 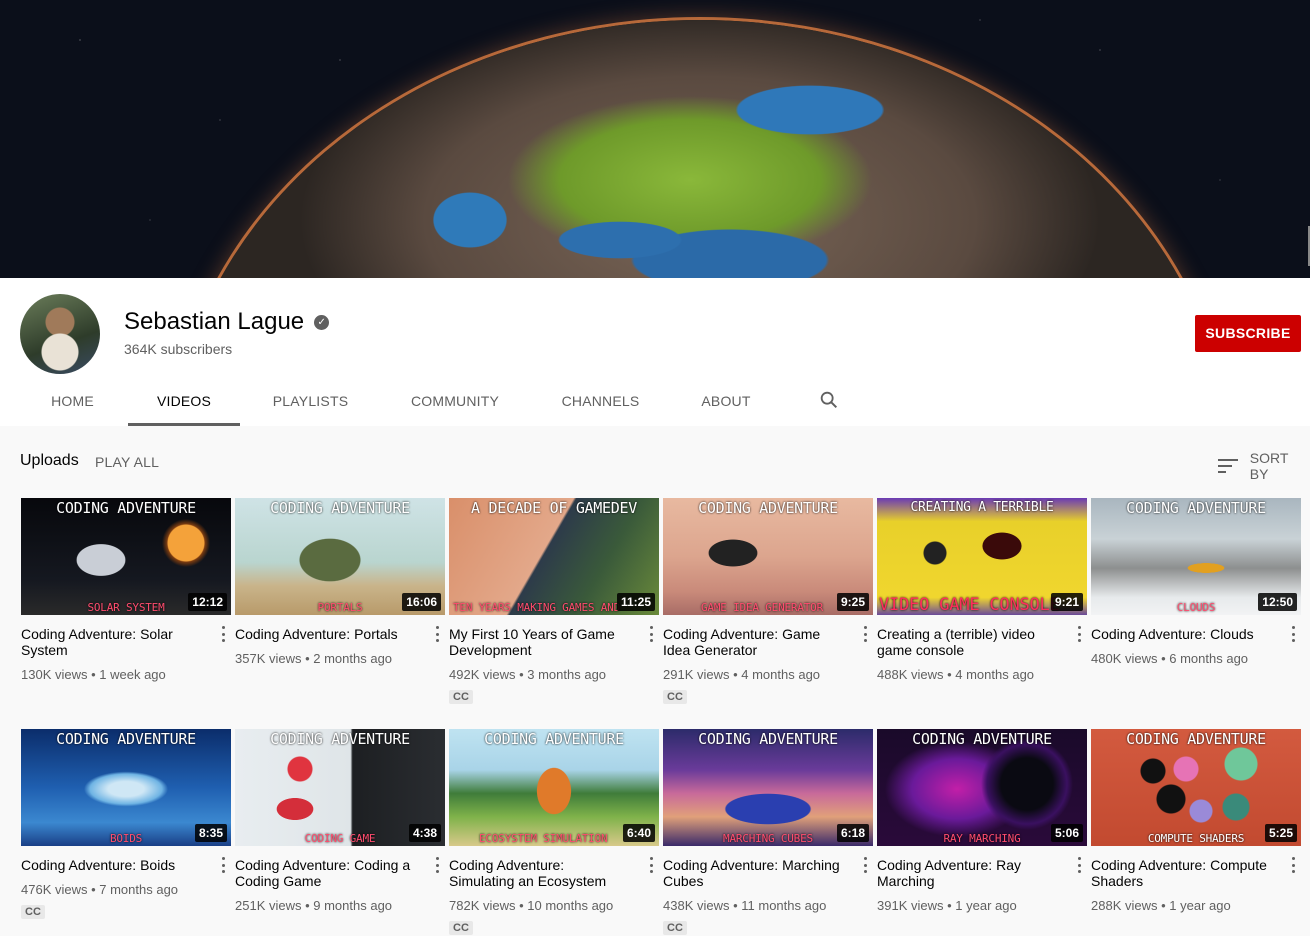 What do you see at coordinates (327, 634) in the screenshot?
I see `video-title: Coding Adventure: Portals` at bounding box center [327, 634].